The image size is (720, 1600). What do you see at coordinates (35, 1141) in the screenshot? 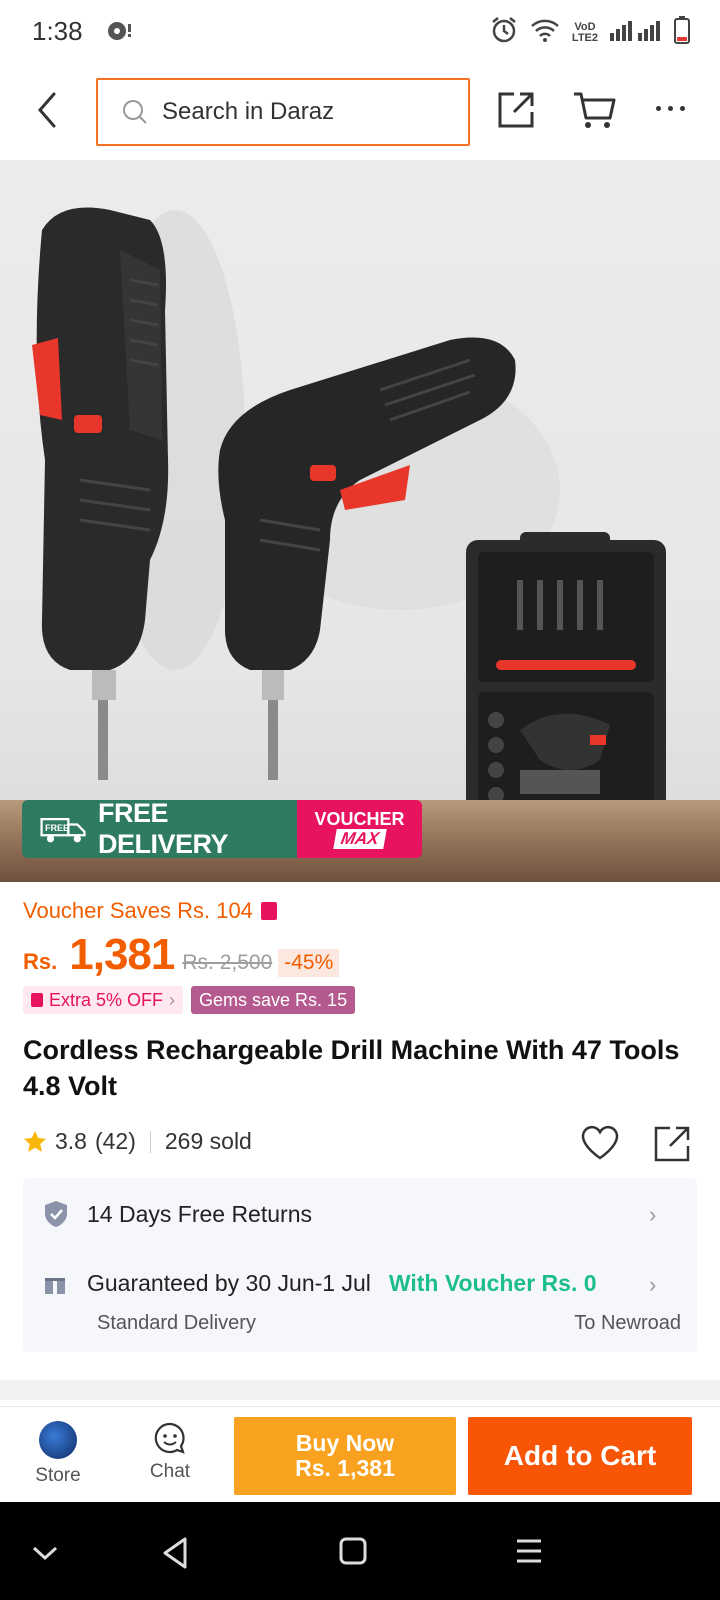
I see `star-icon` at bounding box center [35, 1141].